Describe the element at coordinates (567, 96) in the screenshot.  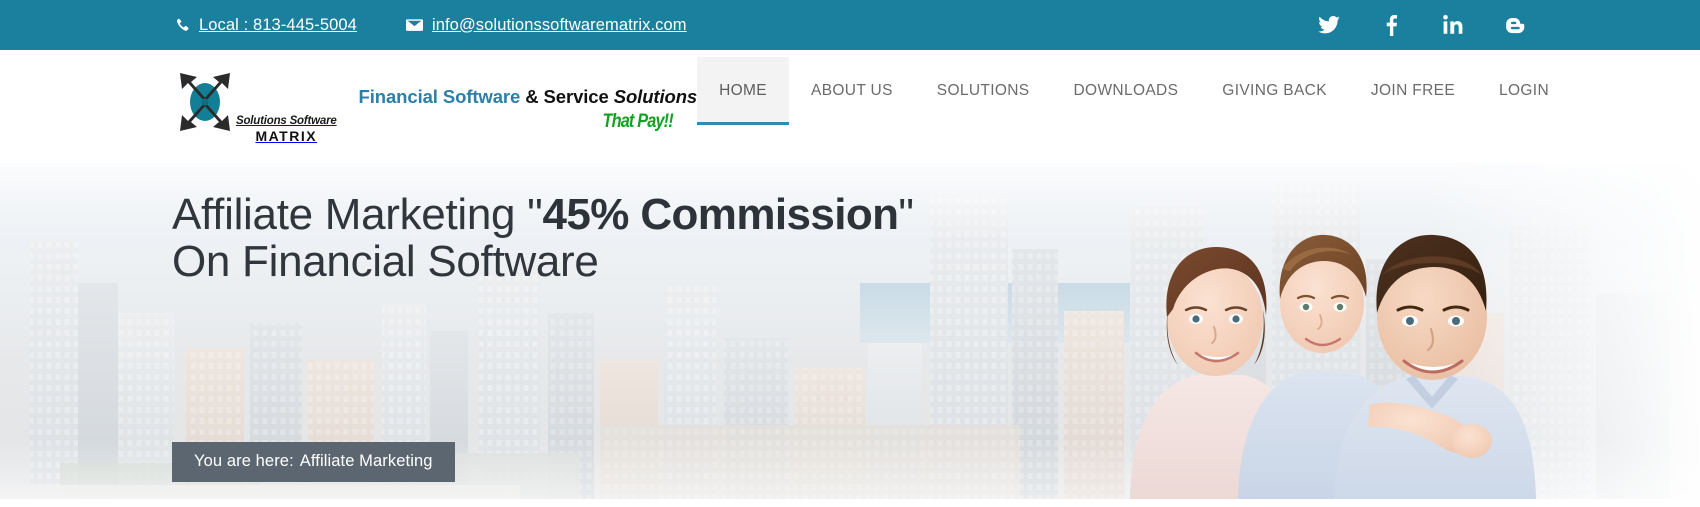
I see `tagline-and-service: & Service` at that location.